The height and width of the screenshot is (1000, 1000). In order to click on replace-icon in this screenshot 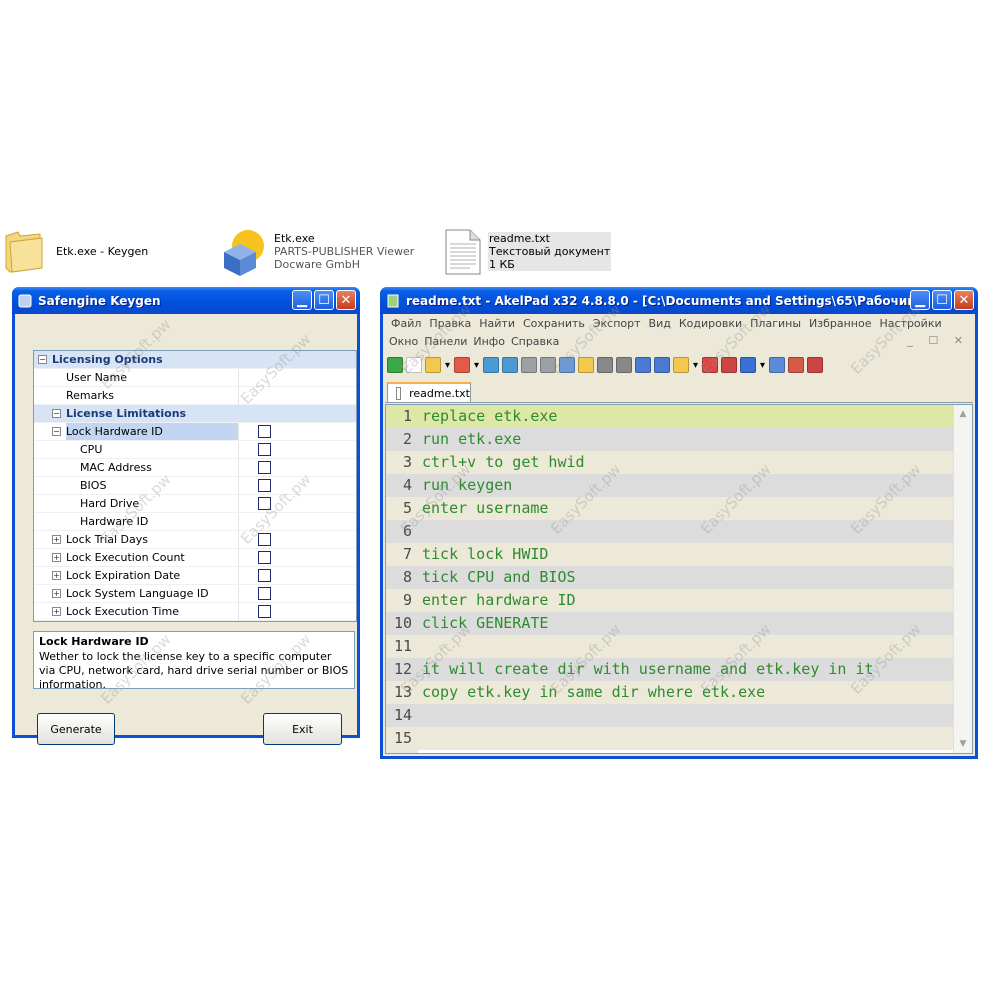, I will do `click(662, 365)`.